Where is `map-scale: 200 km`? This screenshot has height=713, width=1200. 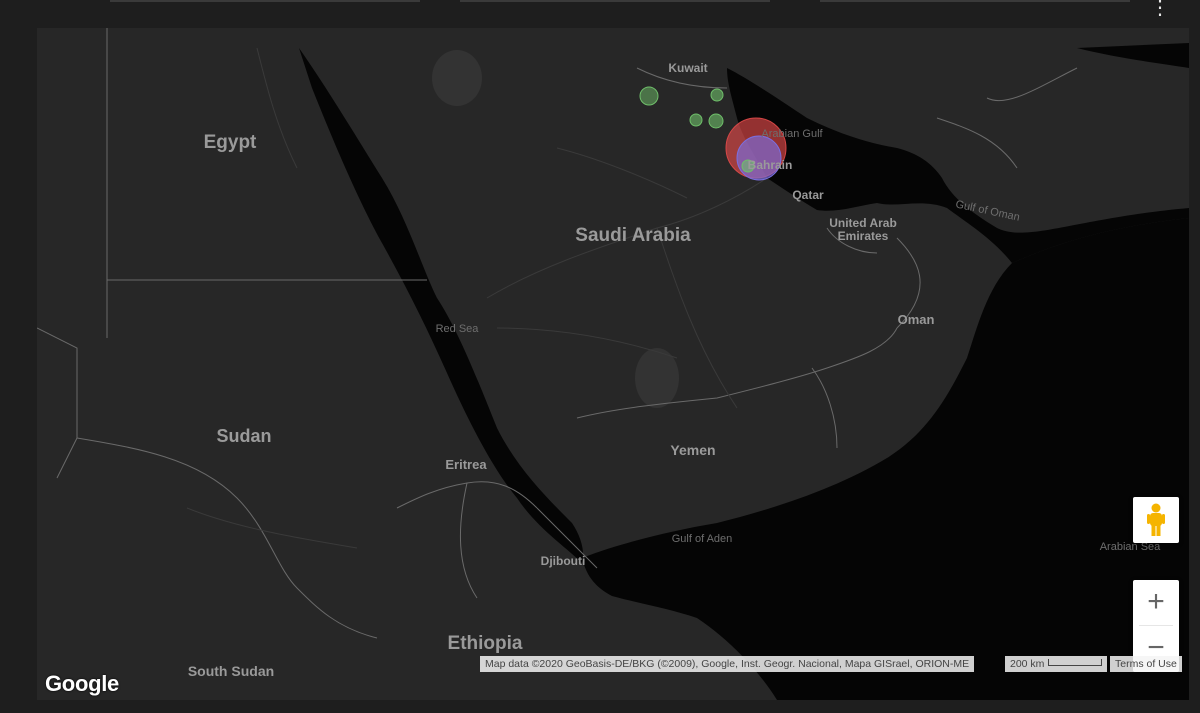
map-scale: 200 km is located at coordinates (1056, 664).